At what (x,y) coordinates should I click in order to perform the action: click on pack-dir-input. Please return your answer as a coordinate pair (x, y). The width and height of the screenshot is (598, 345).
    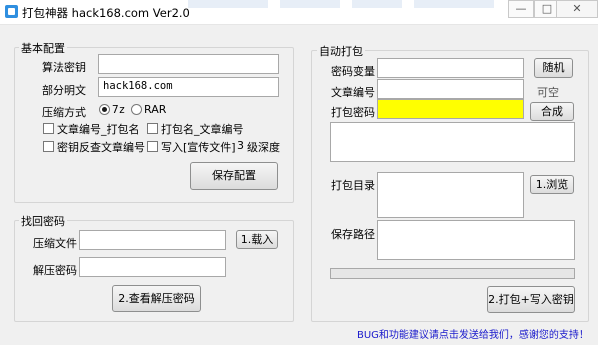
    Looking at the image, I should click on (450, 195).